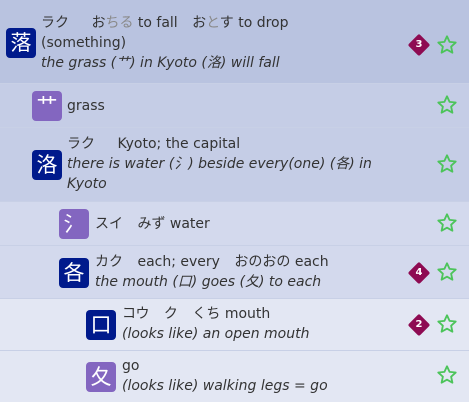 This screenshot has width=473, height=402. Describe the element at coordinates (87, 184) in the screenshot. I see `mnemonic: Kyoto` at that location.